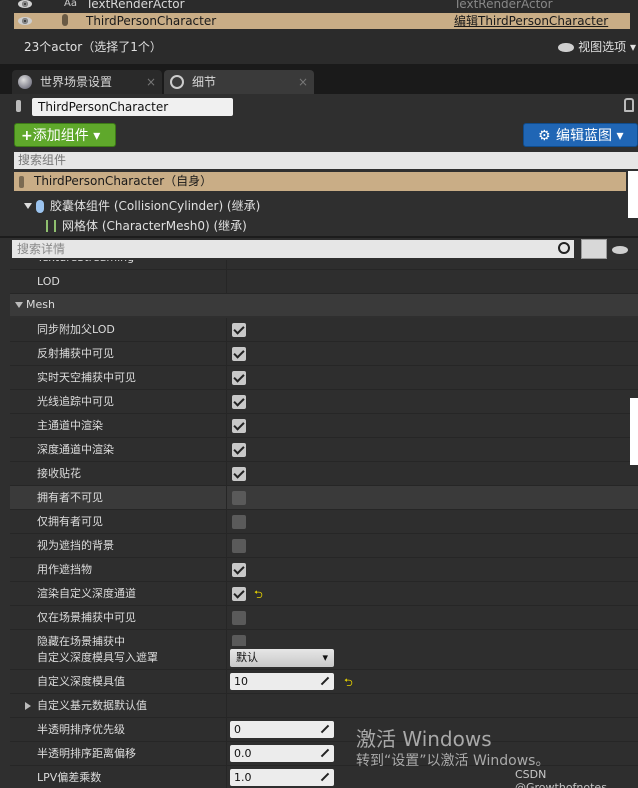 The height and width of the screenshot is (788, 638). I want to click on search-components-input: 搜索组件, so click(320, 160).